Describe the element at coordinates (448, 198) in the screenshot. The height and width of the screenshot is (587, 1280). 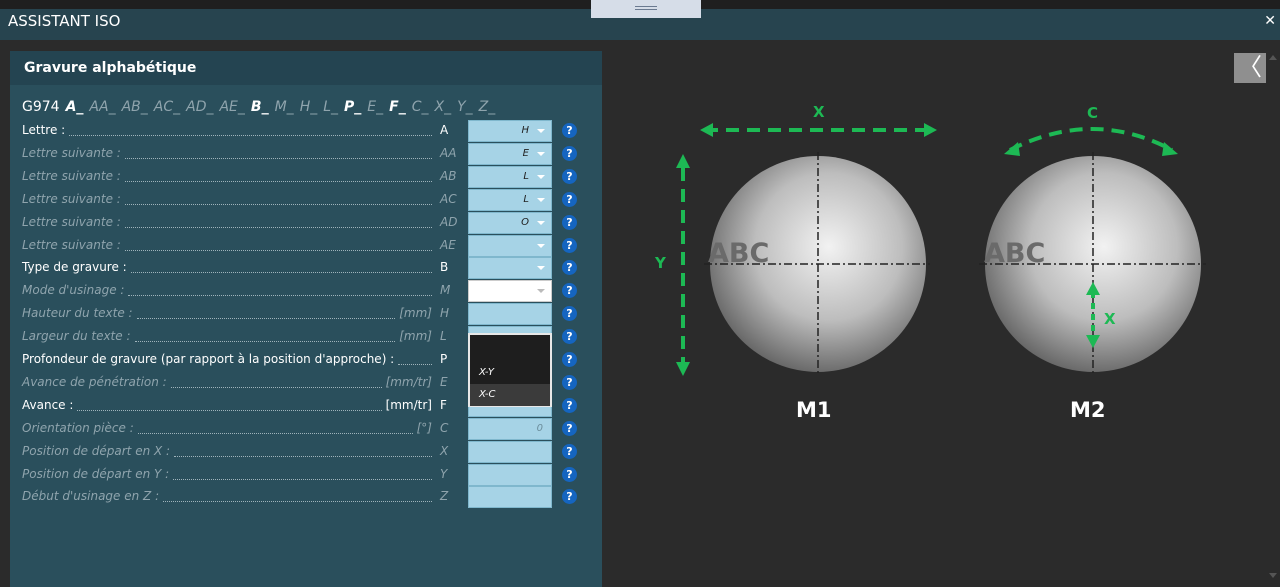
I see `parameter-code: AC` at that location.